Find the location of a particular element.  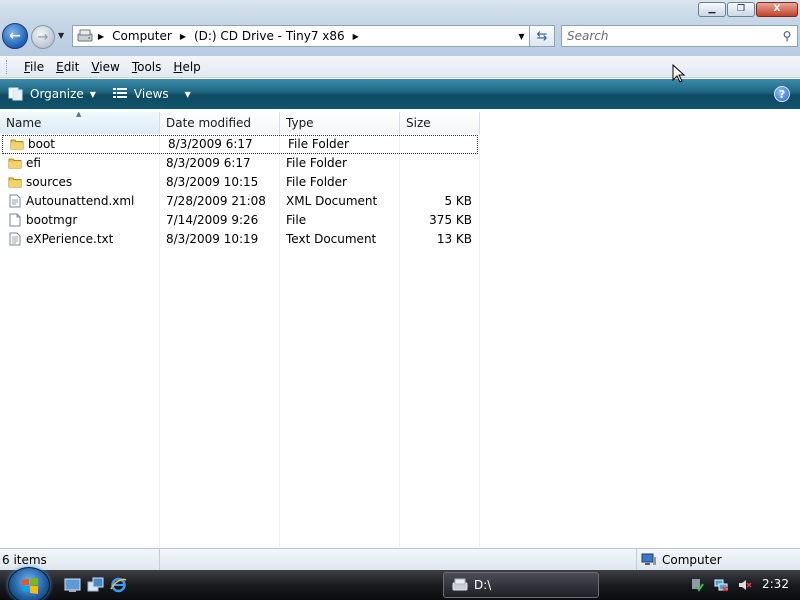

column-header-date: Date modified is located at coordinates (220, 123).